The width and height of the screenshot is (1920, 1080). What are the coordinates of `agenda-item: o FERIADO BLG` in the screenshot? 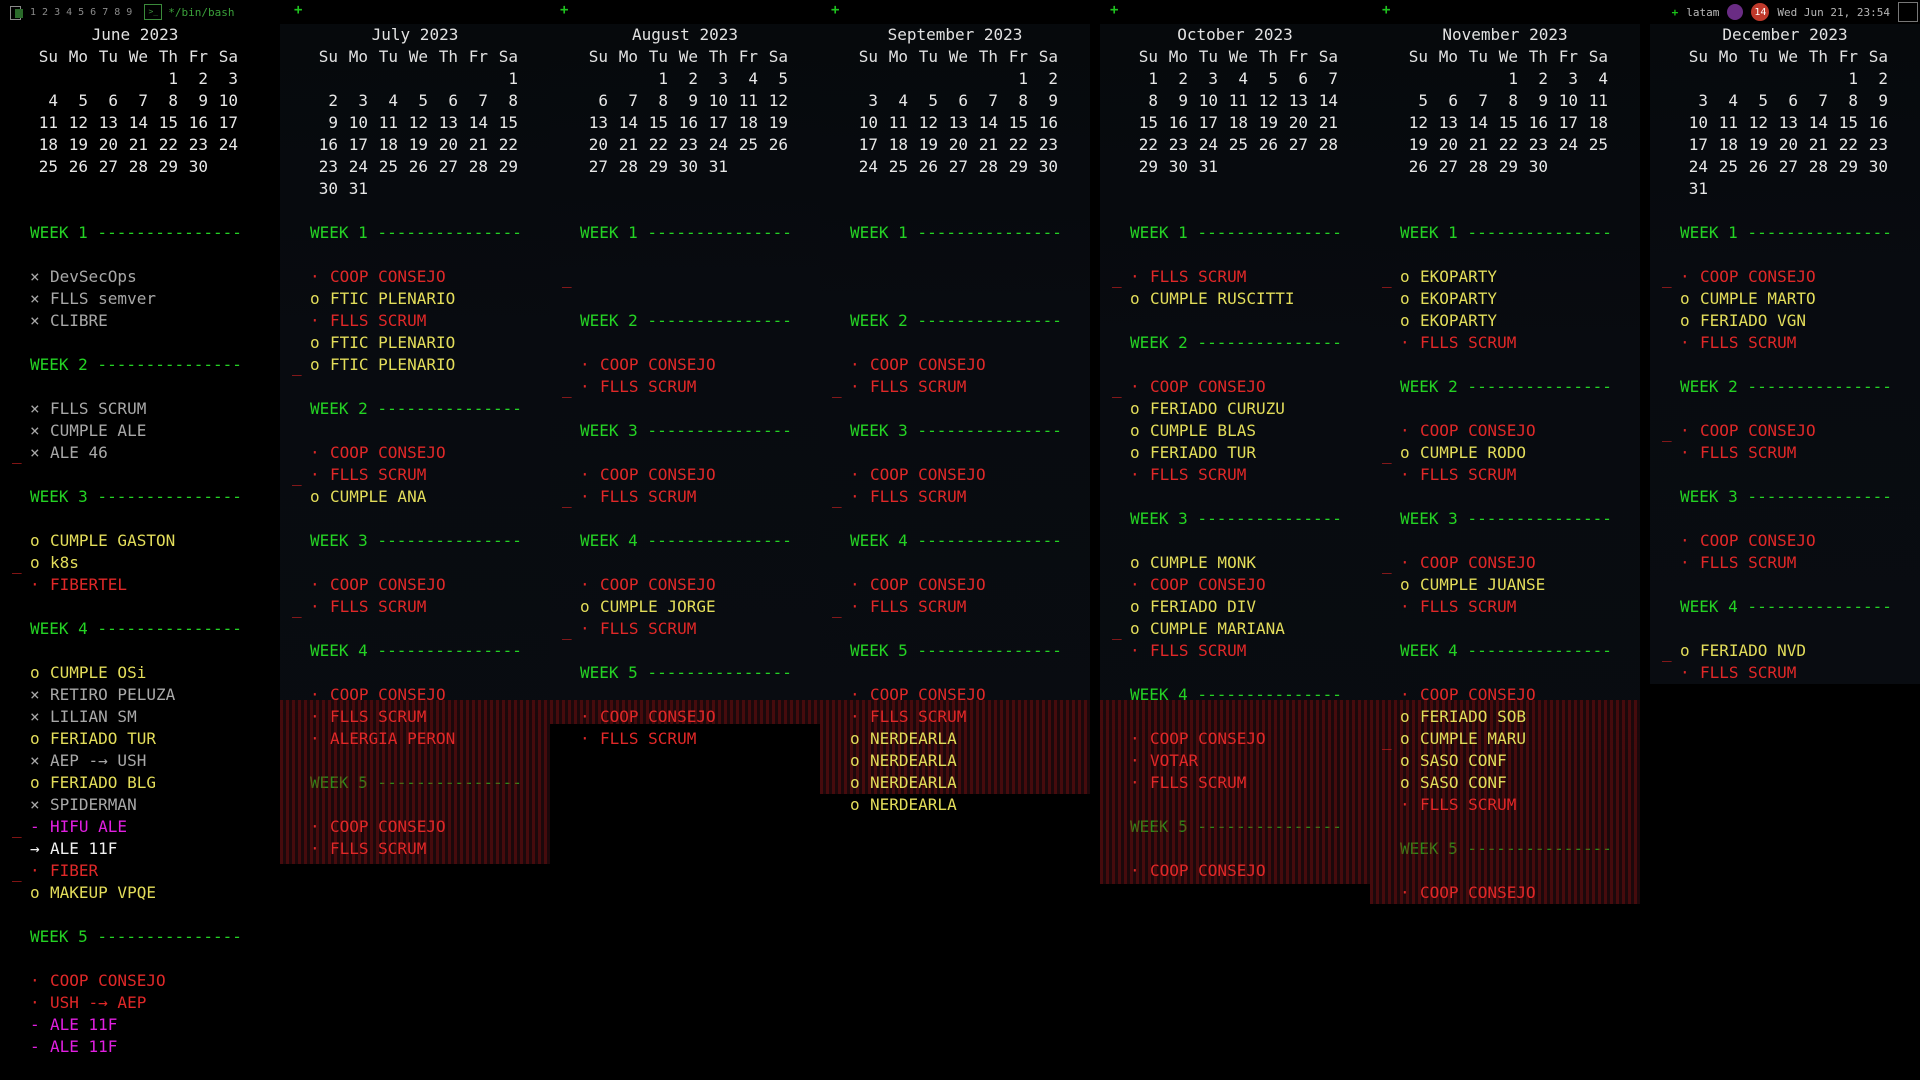 It's located at (135, 783).